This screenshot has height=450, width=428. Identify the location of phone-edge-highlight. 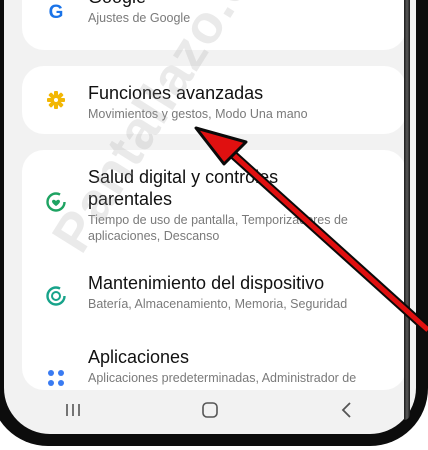
(407, 210).